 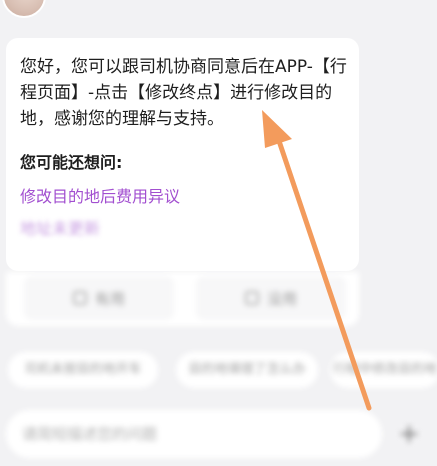 I want to click on quick-chip: 目的地填错了怎么办, so click(x=247, y=370).